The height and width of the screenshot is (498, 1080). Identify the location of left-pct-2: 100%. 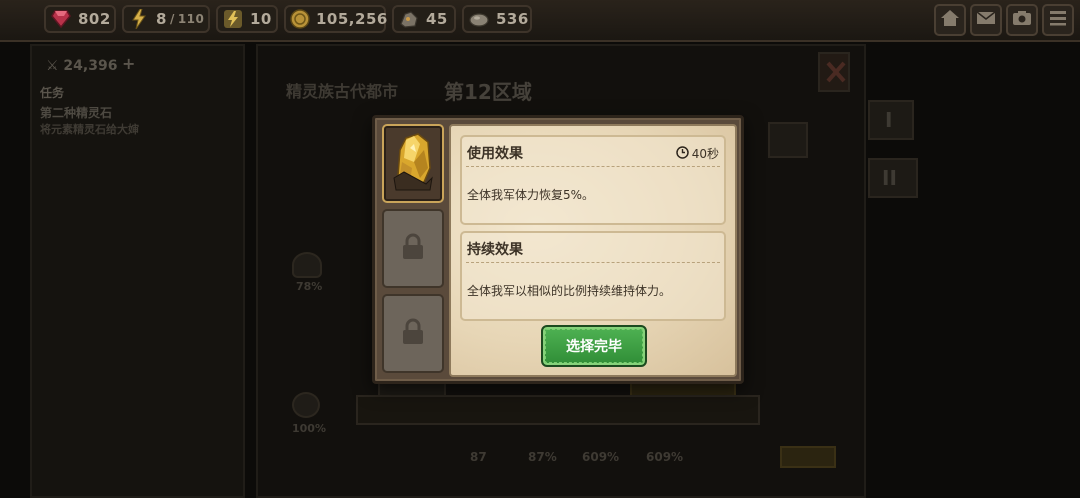
(309, 428).